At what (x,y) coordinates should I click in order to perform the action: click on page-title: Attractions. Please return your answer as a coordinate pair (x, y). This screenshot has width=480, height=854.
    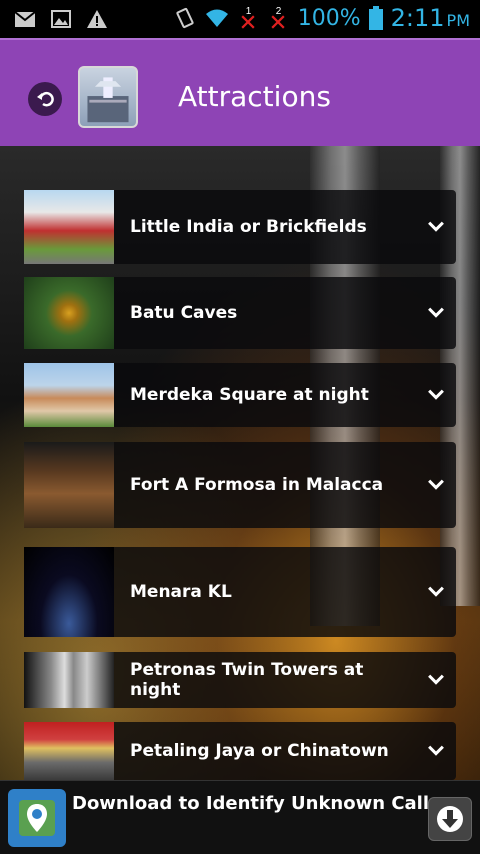
    Looking at the image, I should click on (254, 96).